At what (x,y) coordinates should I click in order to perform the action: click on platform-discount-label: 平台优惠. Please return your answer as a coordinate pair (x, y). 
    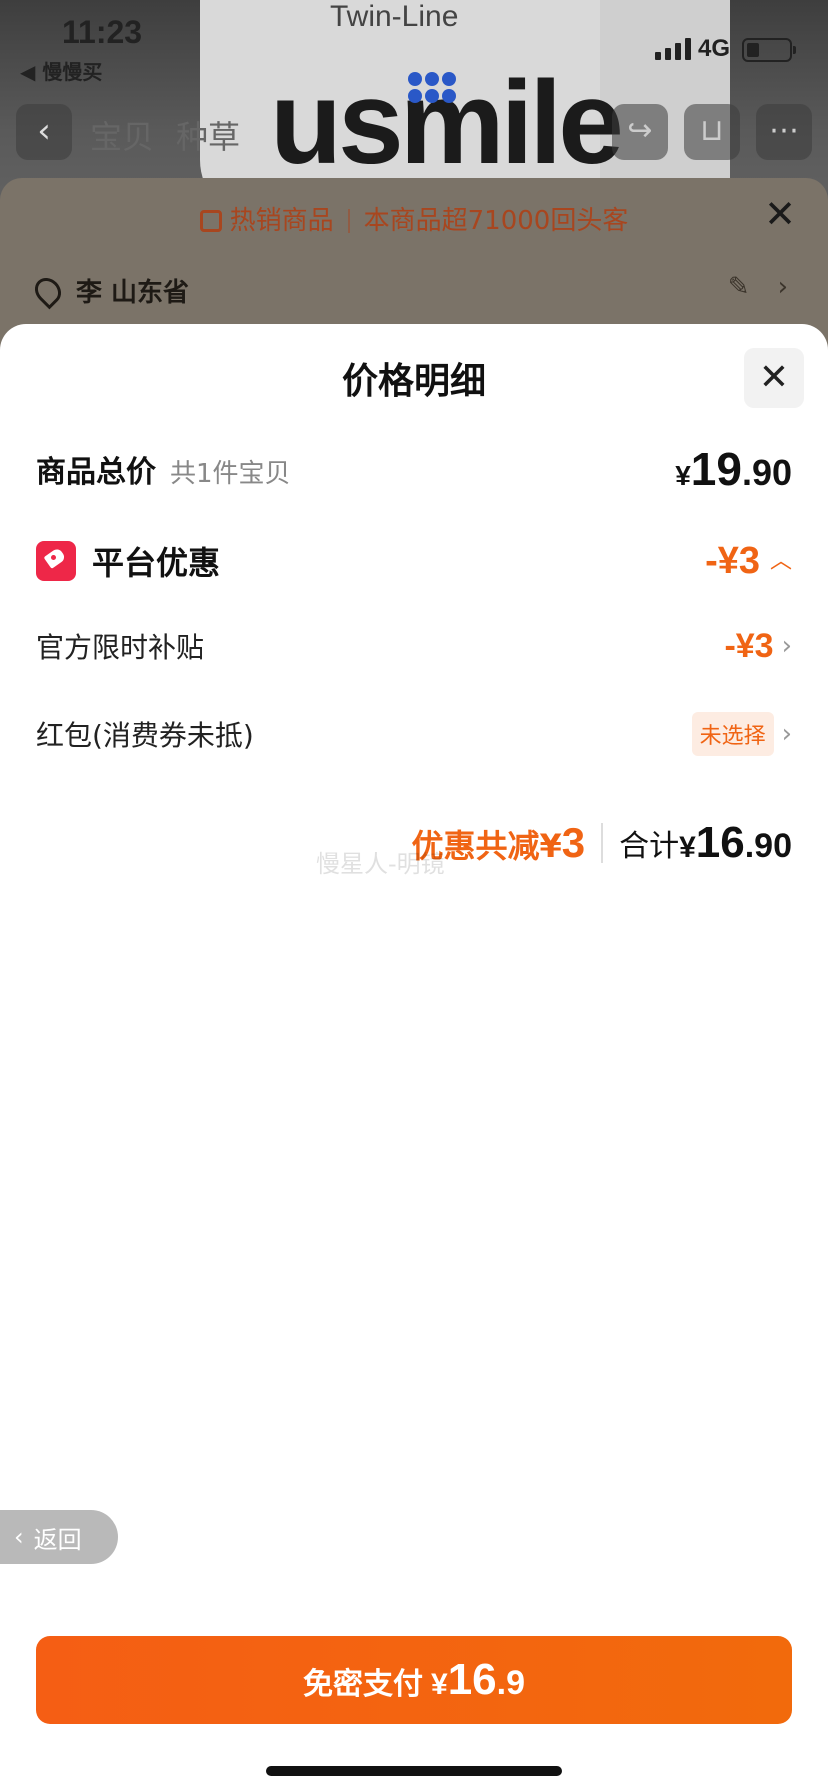
    Looking at the image, I should click on (156, 563).